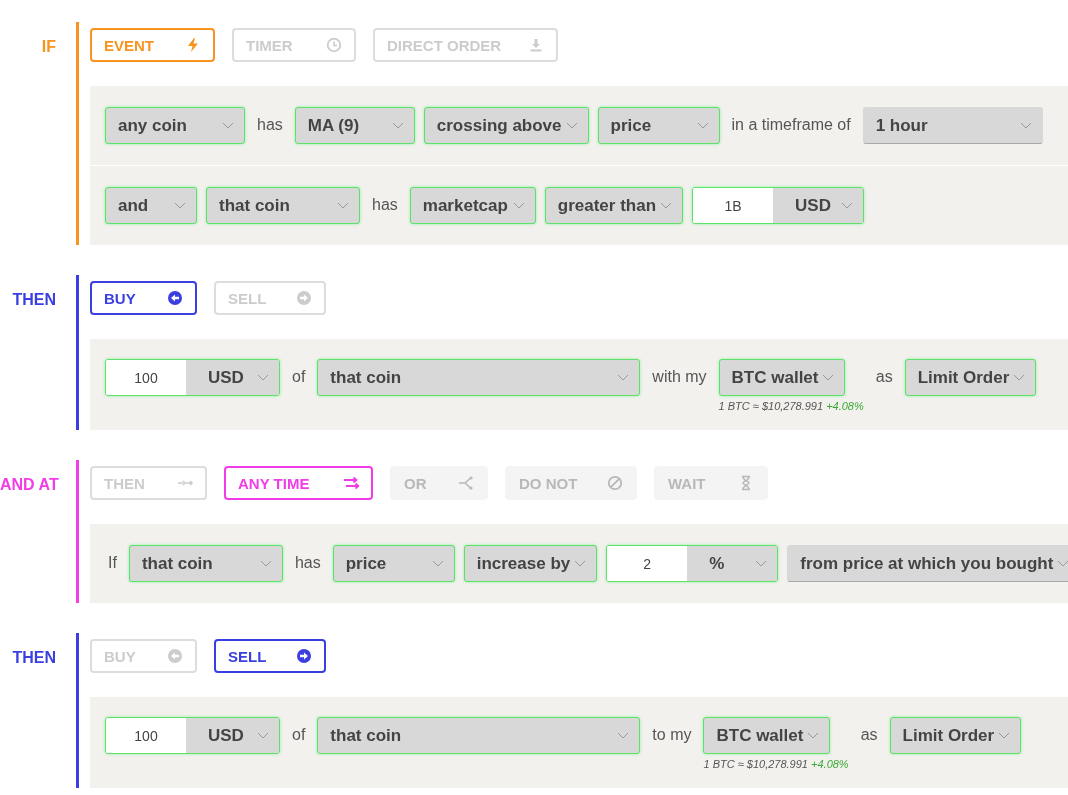  I want to click on tab: SELL, so click(270, 656).